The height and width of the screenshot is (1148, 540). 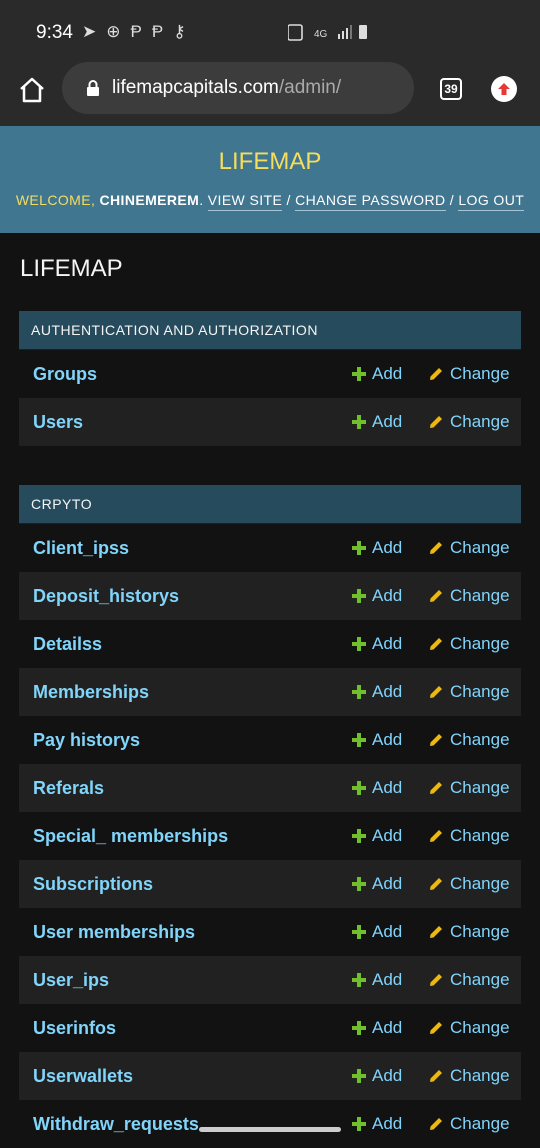 I want to click on update-icon, so click(x=504, y=89).